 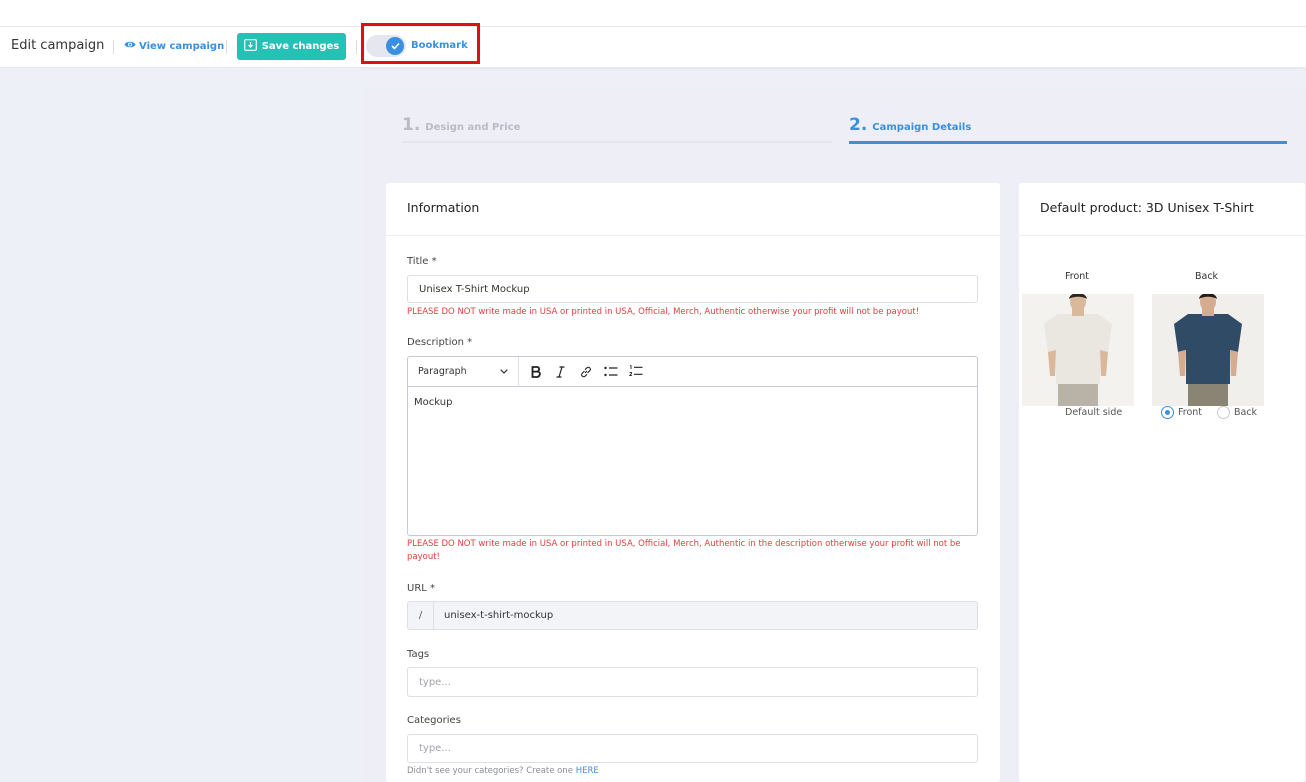 I want to click on default-side-label: Default side, so click(x=1094, y=412).